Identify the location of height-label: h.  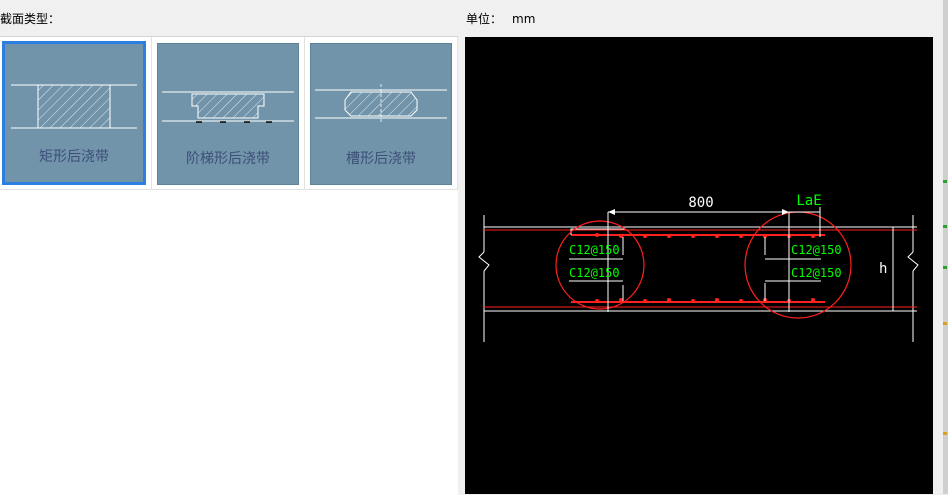
(883, 269).